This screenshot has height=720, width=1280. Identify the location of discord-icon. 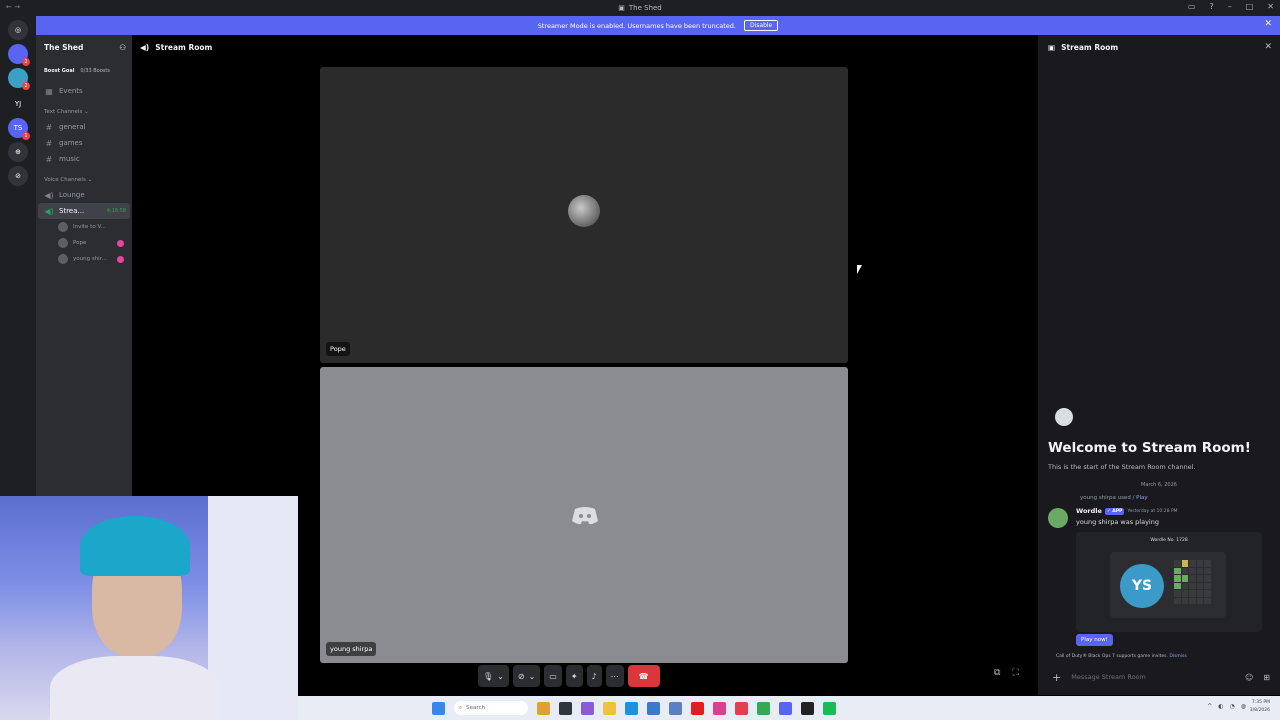
(785, 708).